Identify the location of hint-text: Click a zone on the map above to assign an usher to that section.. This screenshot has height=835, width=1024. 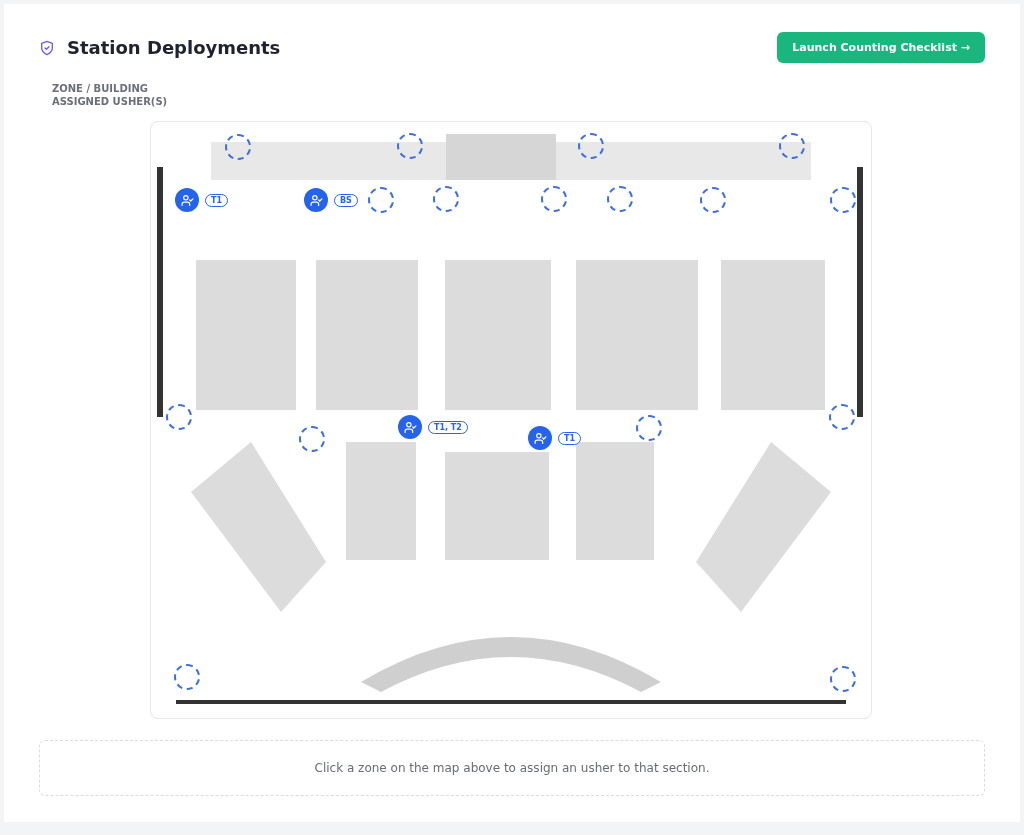
(512, 768).